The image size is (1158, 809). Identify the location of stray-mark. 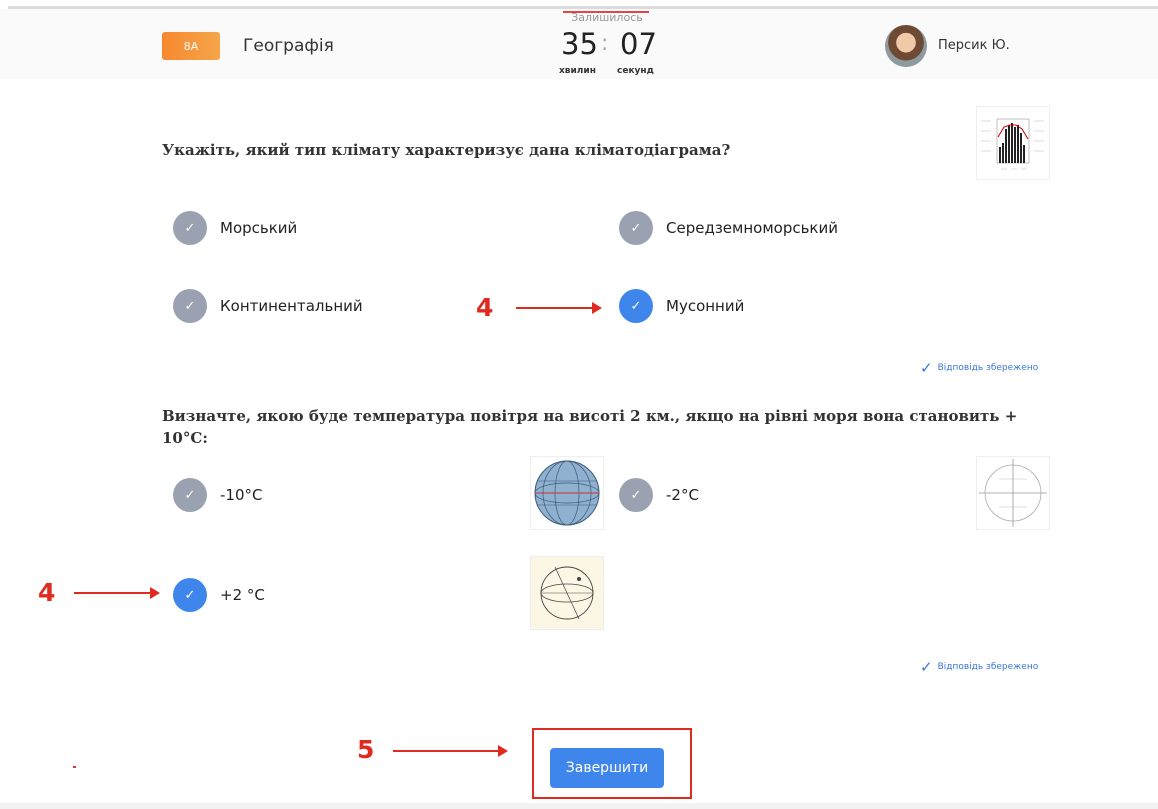
(74, 767).